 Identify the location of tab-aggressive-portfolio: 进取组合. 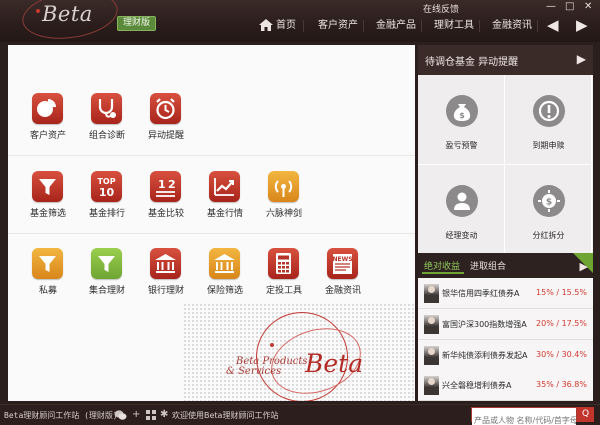
(488, 265).